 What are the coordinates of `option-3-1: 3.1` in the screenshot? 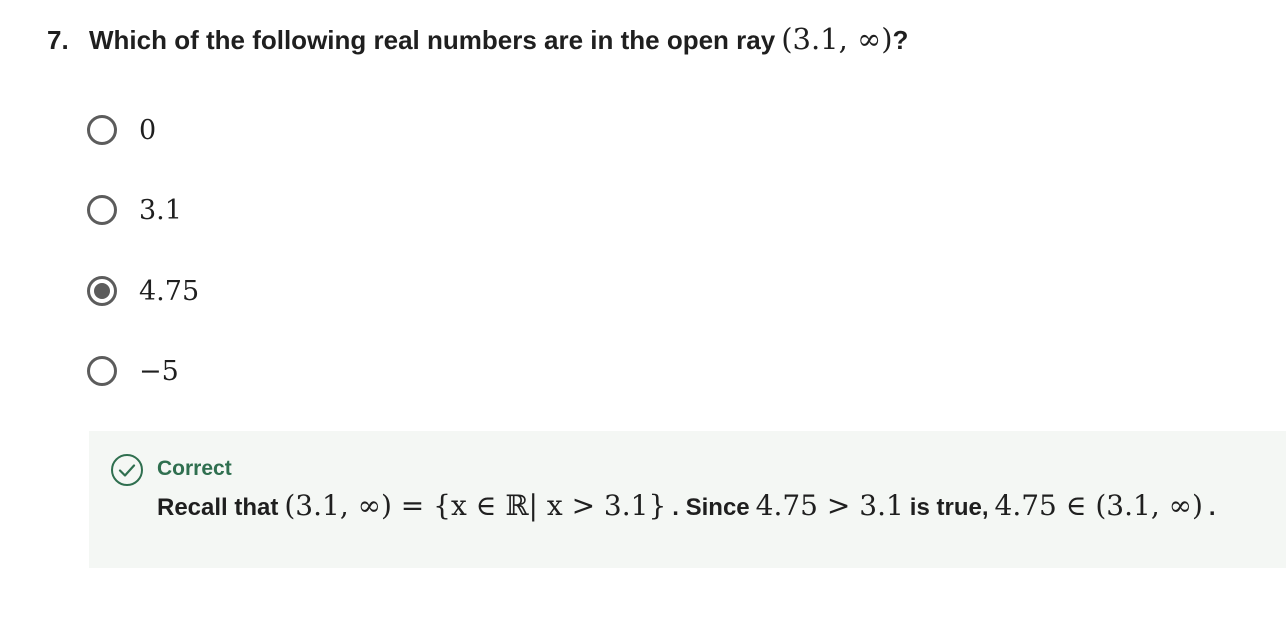 It's located at (134, 210).